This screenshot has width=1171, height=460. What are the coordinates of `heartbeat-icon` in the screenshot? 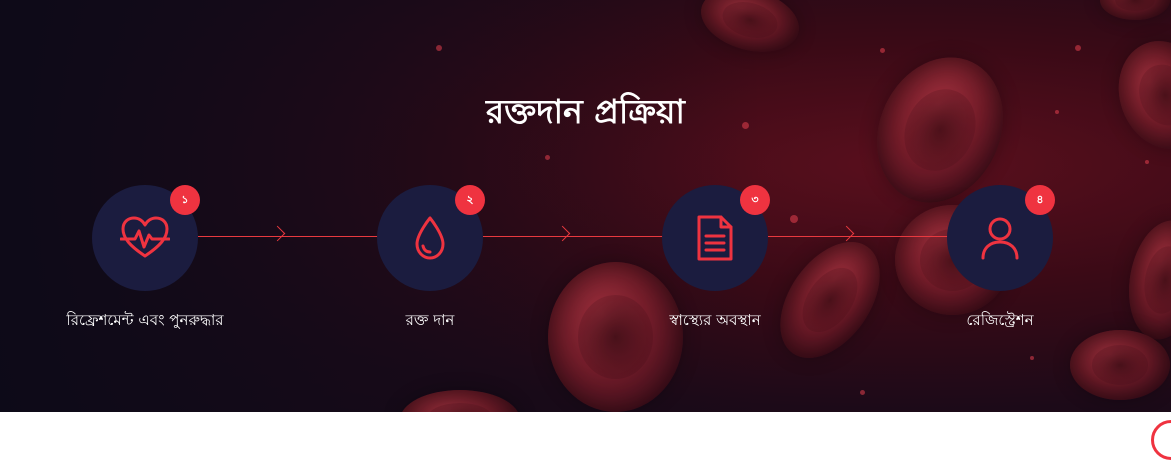 It's located at (145, 237).